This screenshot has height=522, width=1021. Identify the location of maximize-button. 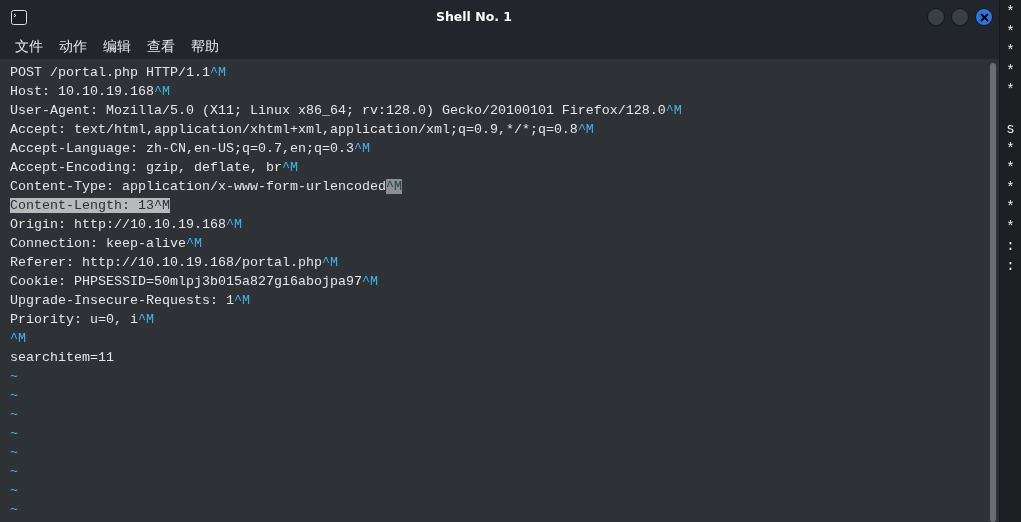
(960, 17).